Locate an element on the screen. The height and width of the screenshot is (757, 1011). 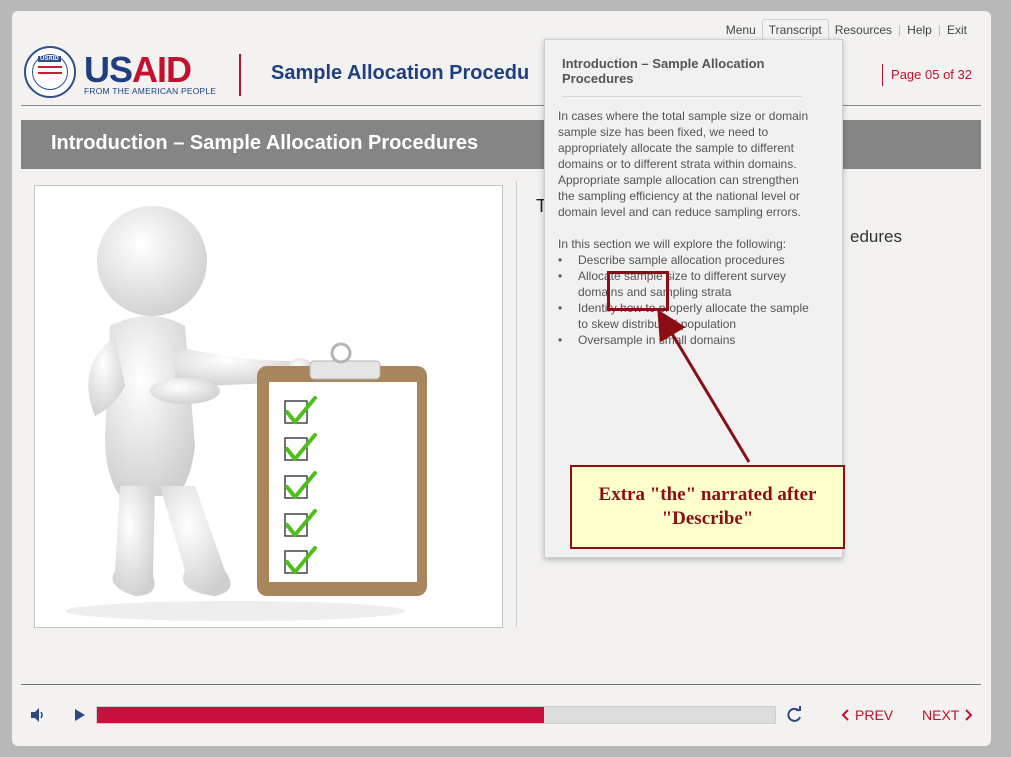
list-item: • Describe sample allocation procedures is located at coordinates (671, 260).